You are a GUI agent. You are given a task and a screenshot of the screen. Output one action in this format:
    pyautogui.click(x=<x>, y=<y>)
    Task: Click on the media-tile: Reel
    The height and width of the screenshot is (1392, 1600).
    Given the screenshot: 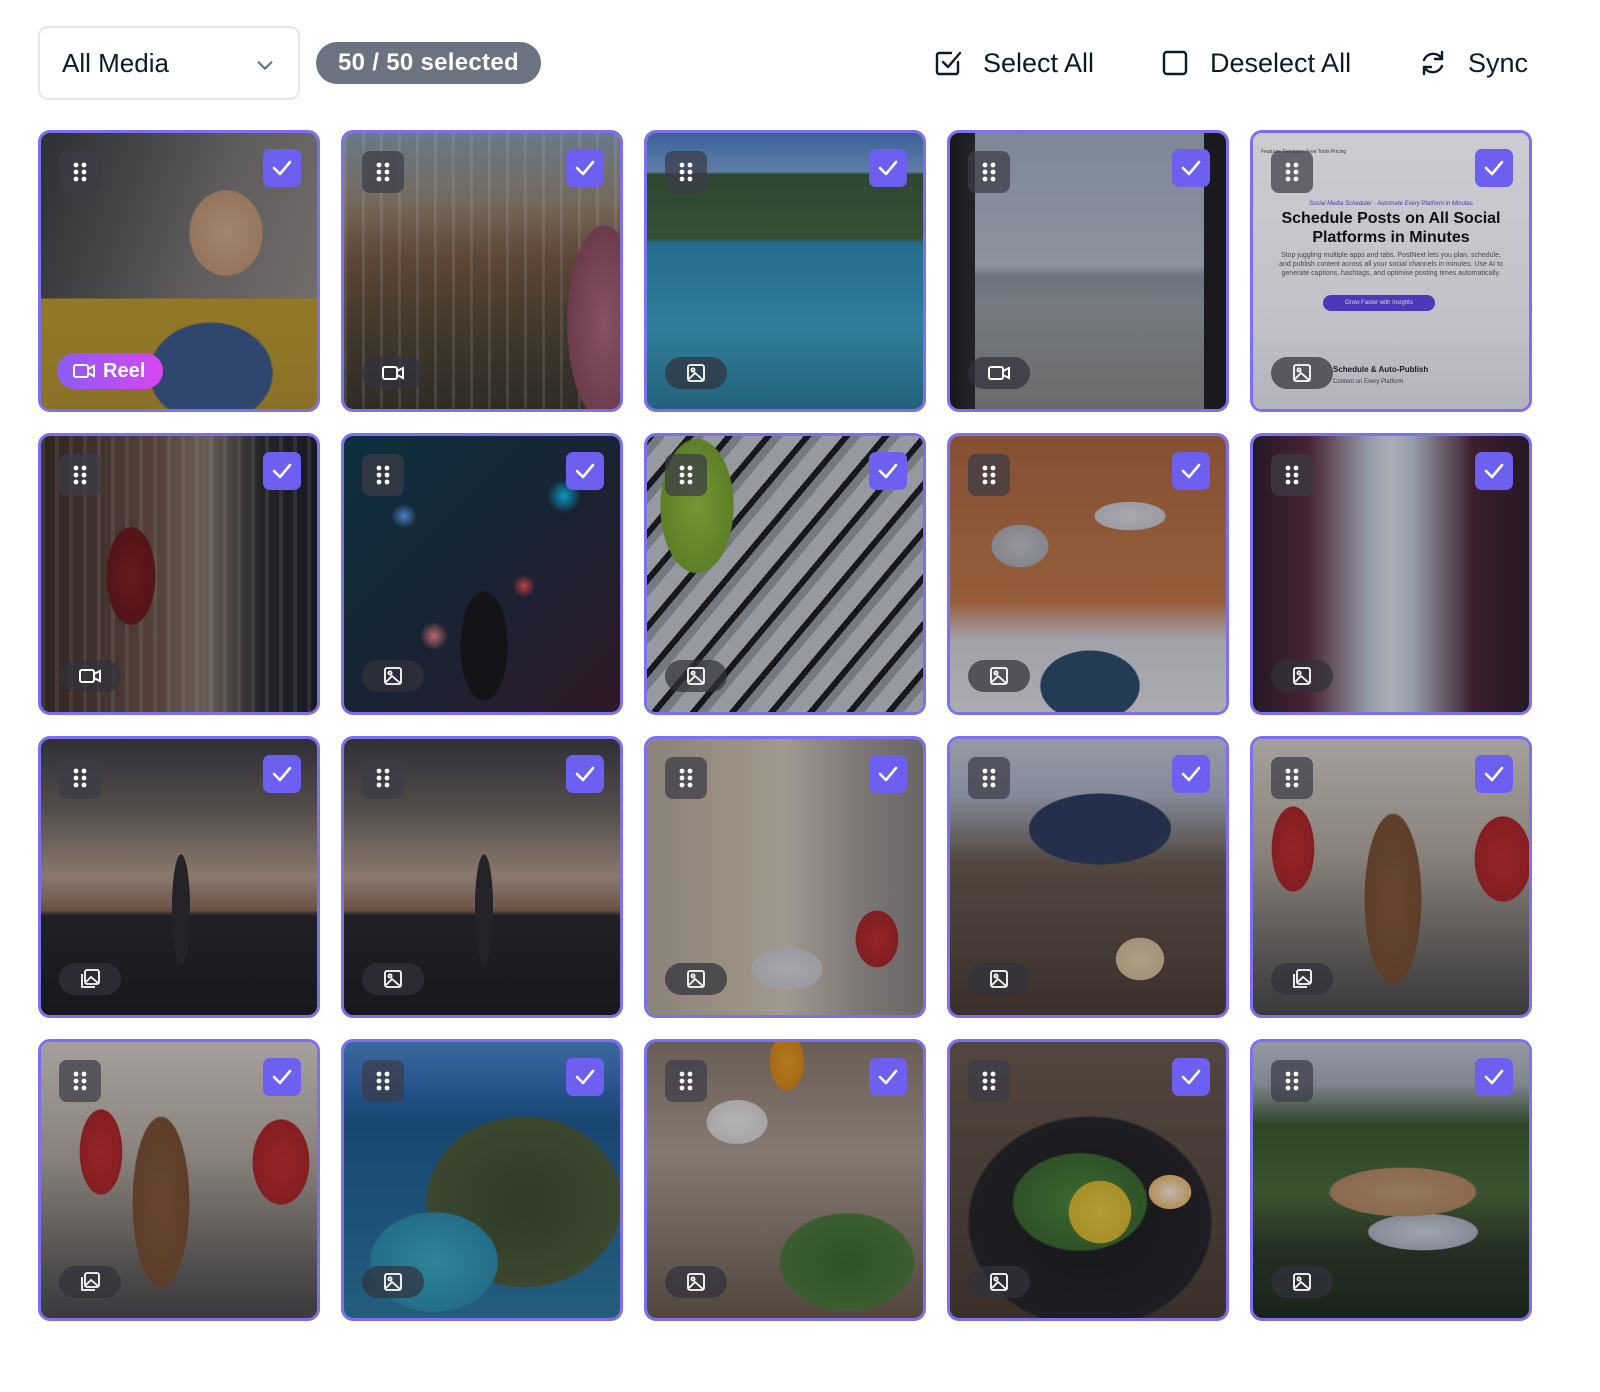 What is the action you would take?
    pyautogui.click(x=179, y=271)
    